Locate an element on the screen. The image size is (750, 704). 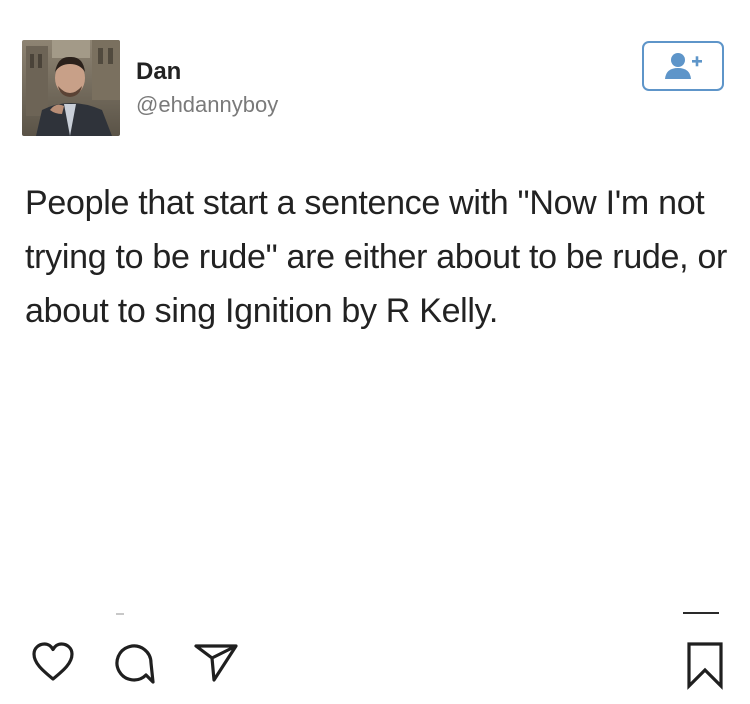
bookmark-icon is located at coordinates (705, 667).